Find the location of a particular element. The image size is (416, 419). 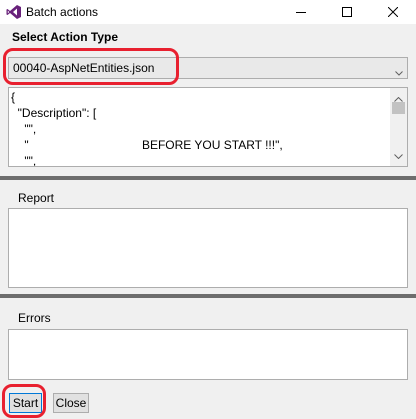

visual-studio-icon is located at coordinates (14, 12).